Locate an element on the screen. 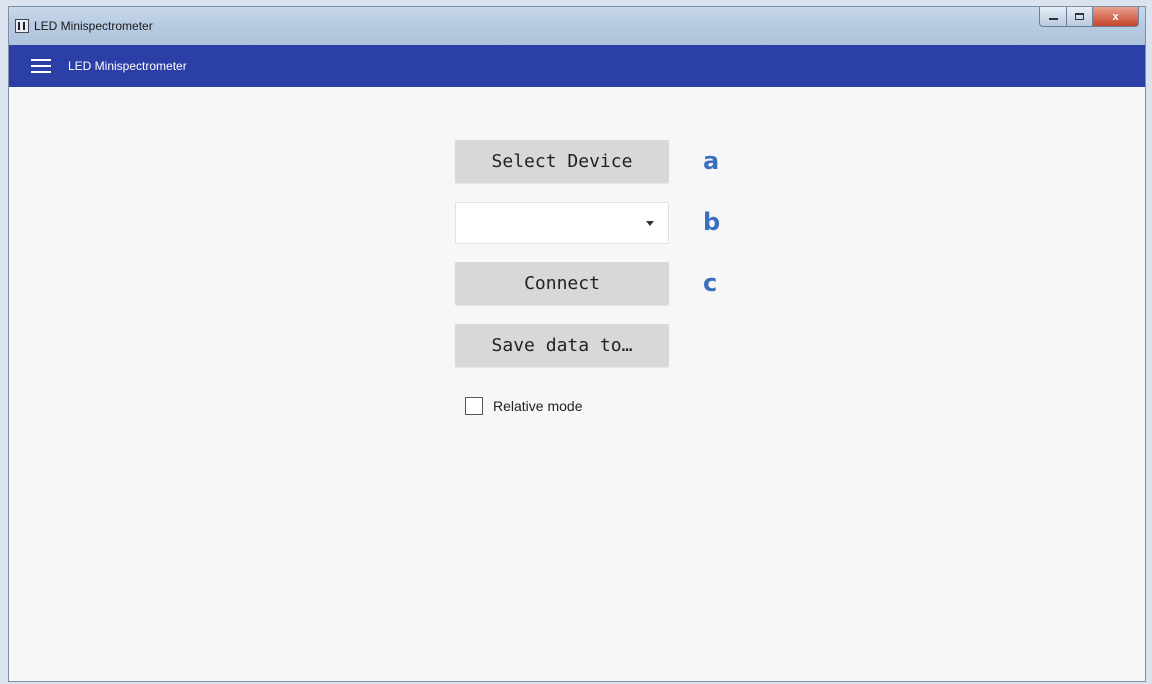 This screenshot has width=1152, height=684. select-device-label: Select Device is located at coordinates (562, 161).